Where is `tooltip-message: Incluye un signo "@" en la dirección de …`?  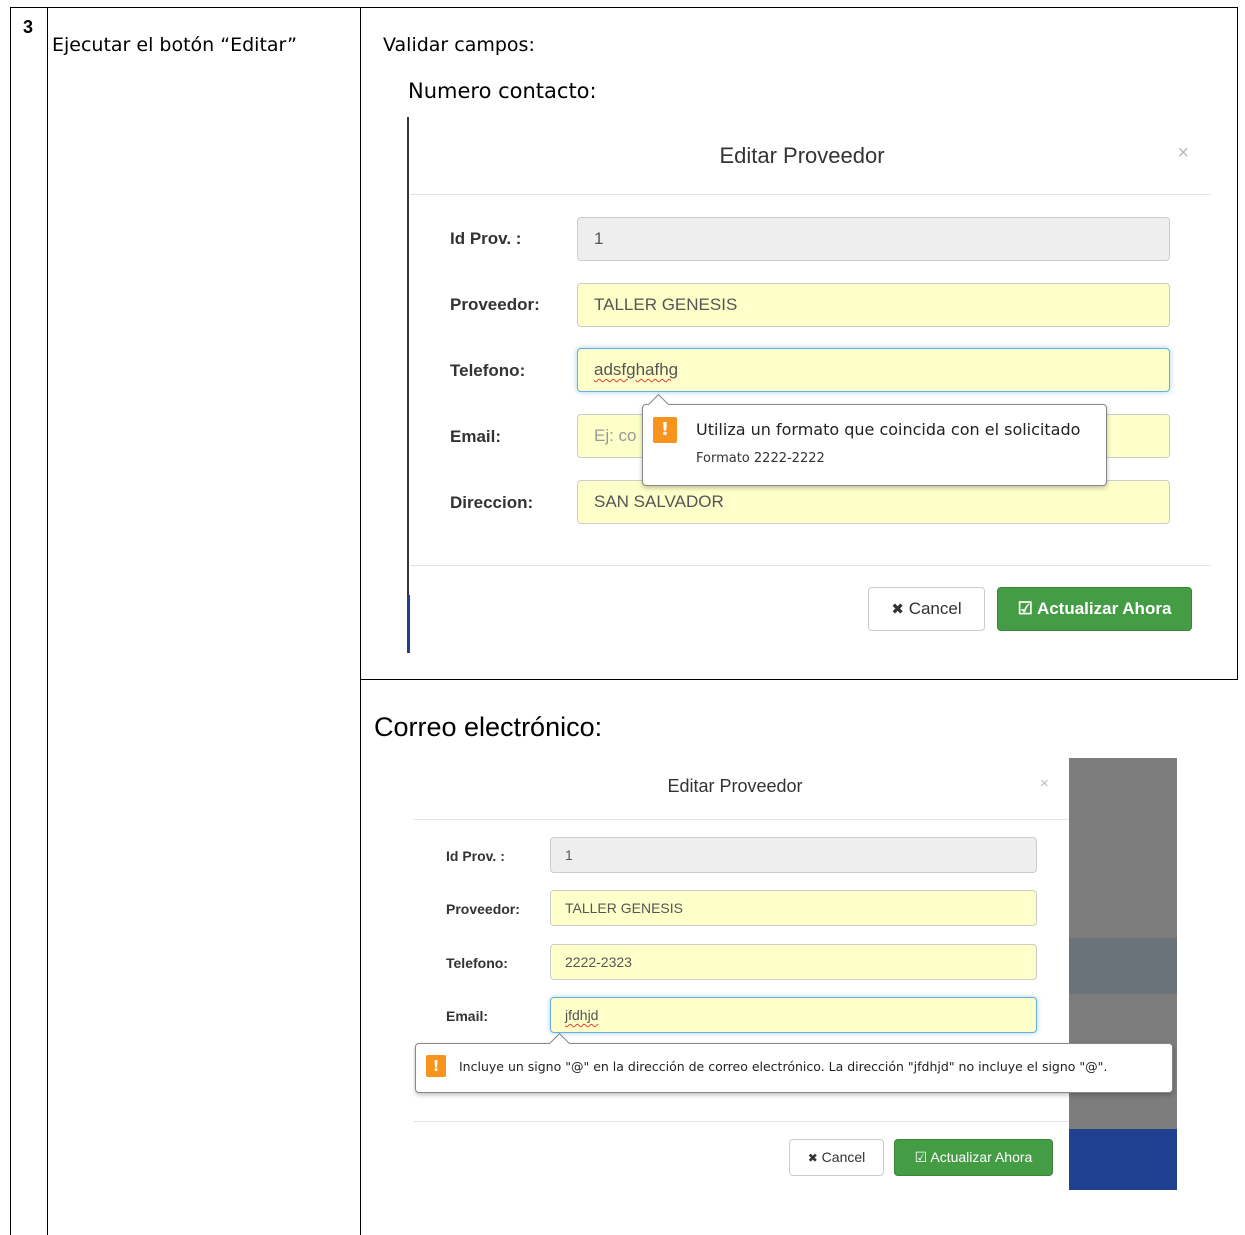 tooltip-message: Incluye un signo "@" en la dirección de … is located at coordinates (783, 1066).